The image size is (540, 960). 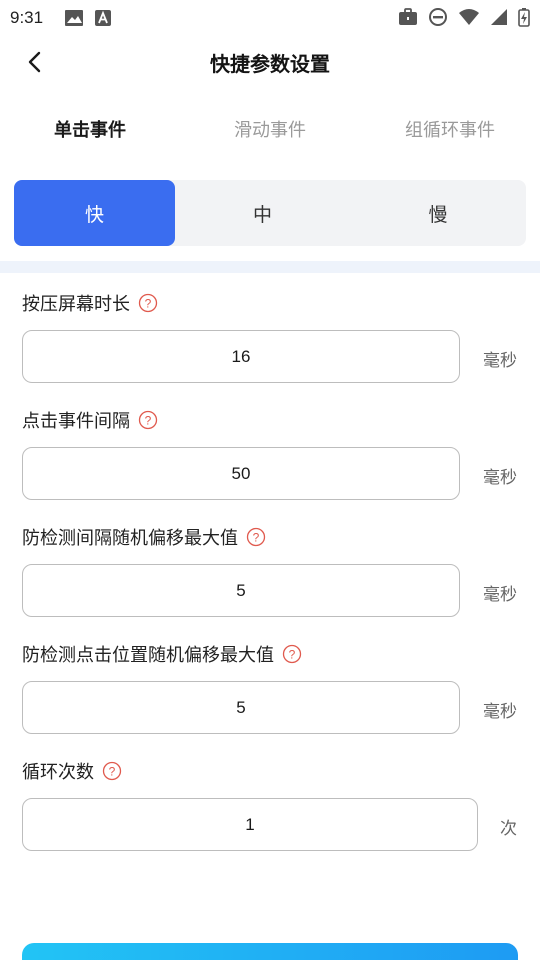 I want to click on position-offset-unit: 毫秒, so click(x=500, y=712).